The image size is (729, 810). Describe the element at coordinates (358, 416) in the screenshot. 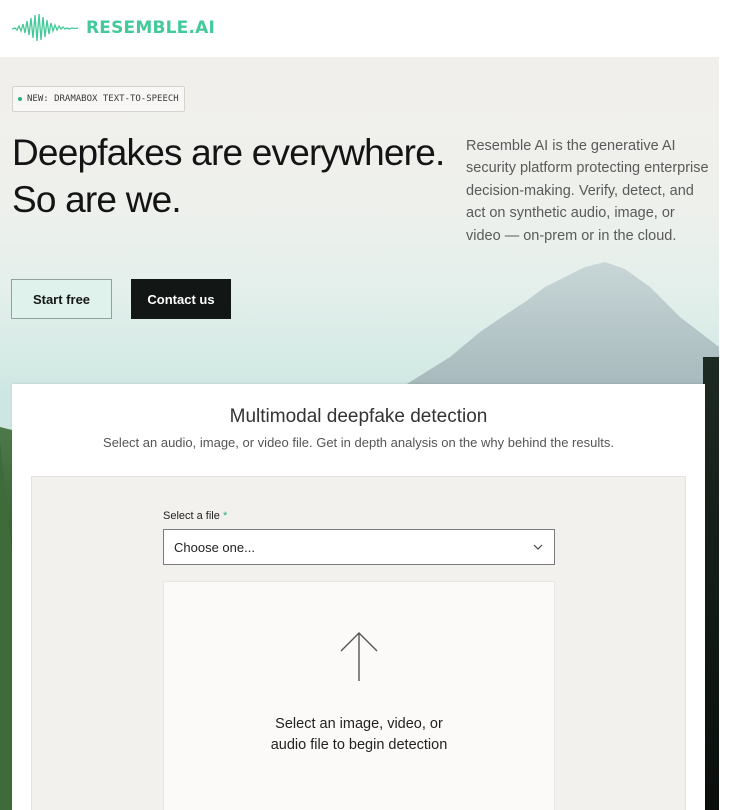

I see `detection-title: Multimodal deepfake detection` at that location.